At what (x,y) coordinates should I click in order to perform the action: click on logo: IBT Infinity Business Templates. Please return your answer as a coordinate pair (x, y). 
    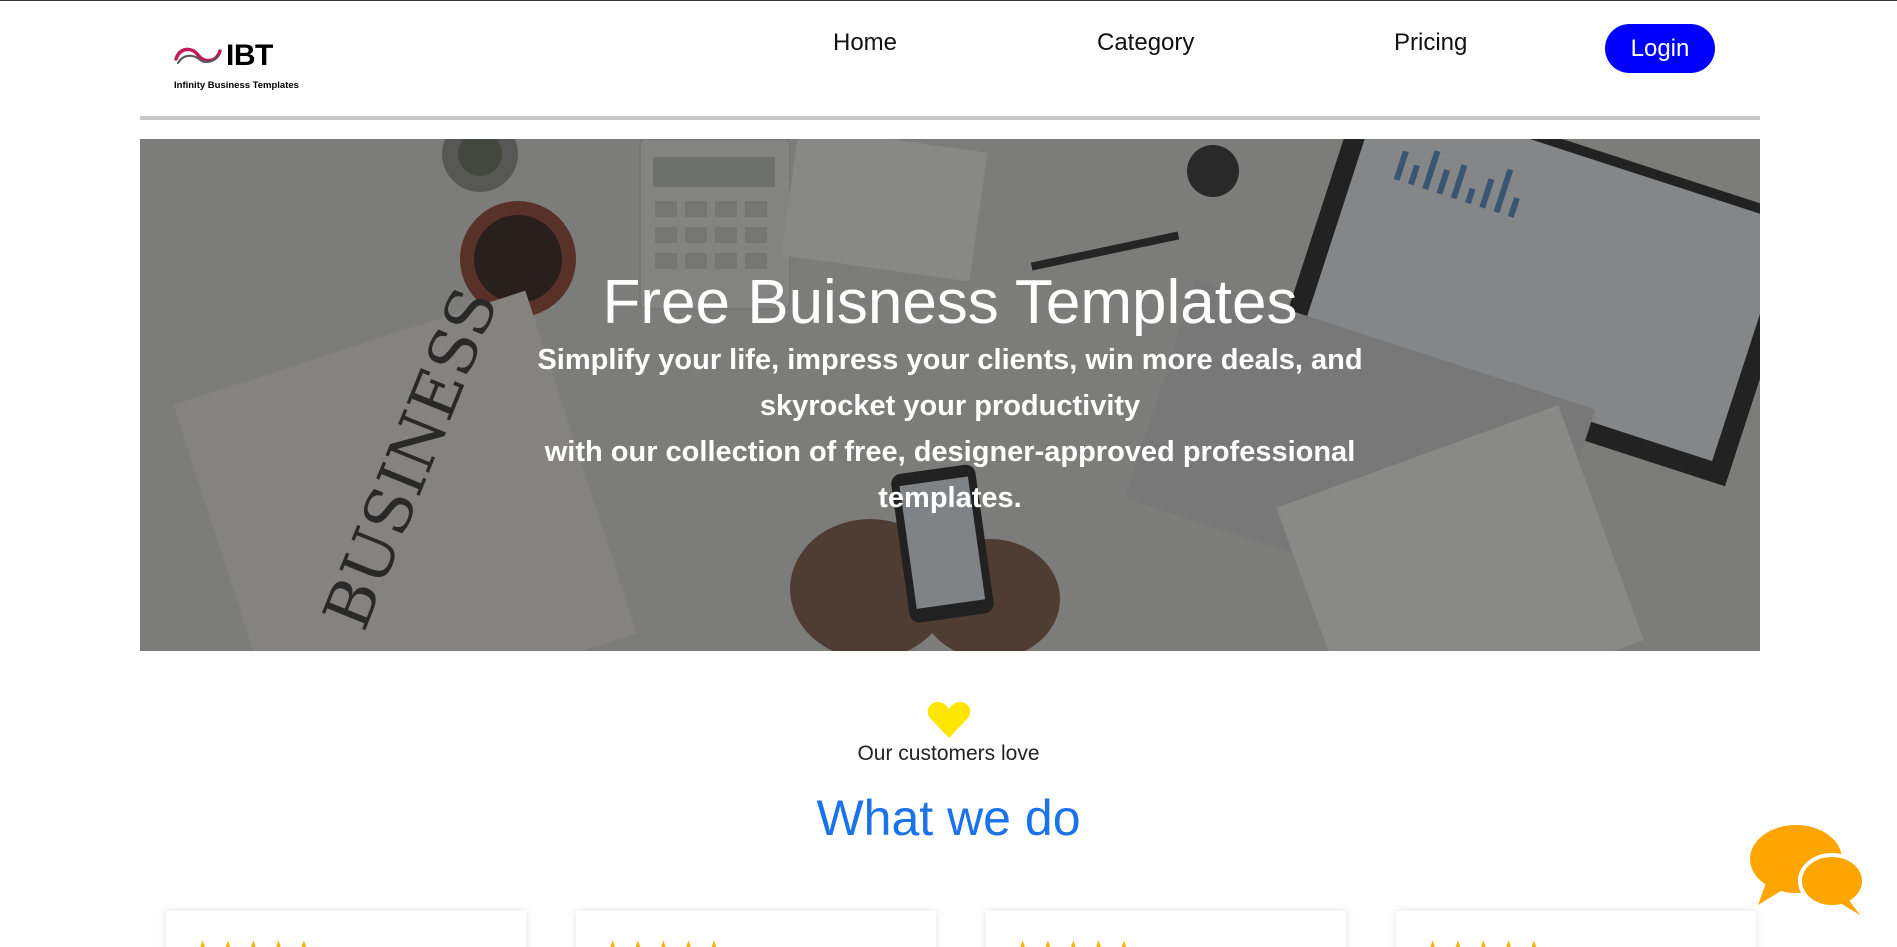
    Looking at the image, I should click on (235, 67).